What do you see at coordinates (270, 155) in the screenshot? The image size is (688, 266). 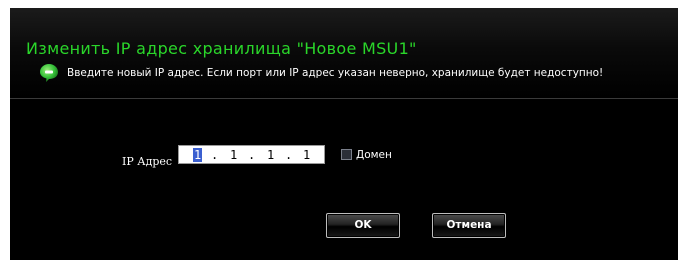 I see `ip-octet-3: 1` at bounding box center [270, 155].